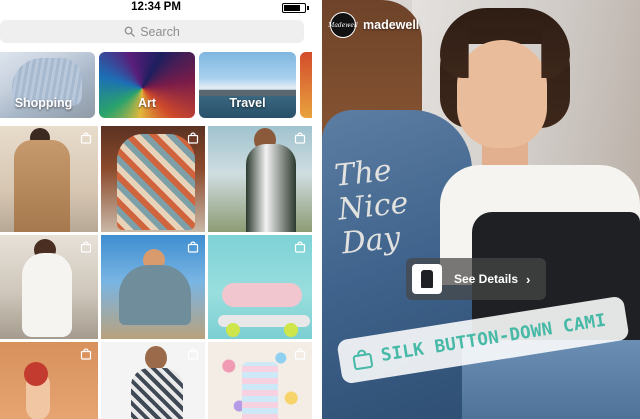  Describe the element at coordinates (153, 179) in the screenshot. I see `grid-post-dress` at that location.